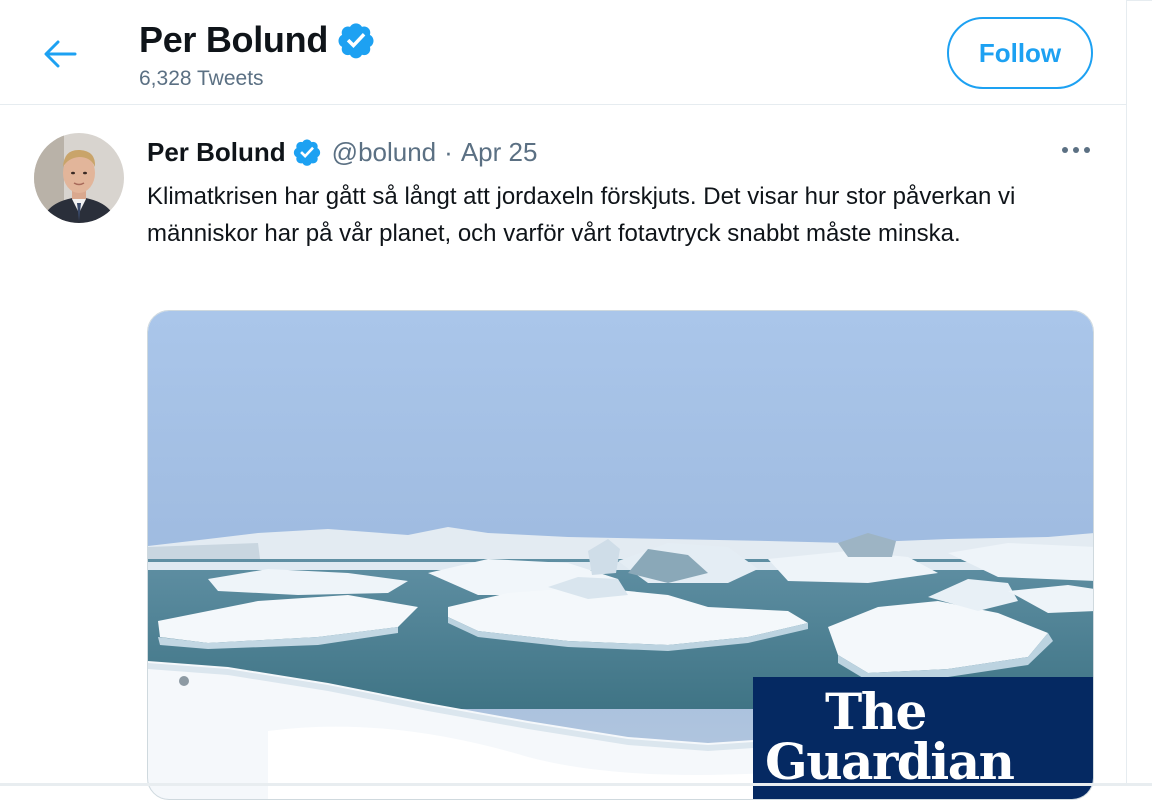 This screenshot has height=800, width=1152. I want to click on more-horizontal-icon, so click(1076, 150).